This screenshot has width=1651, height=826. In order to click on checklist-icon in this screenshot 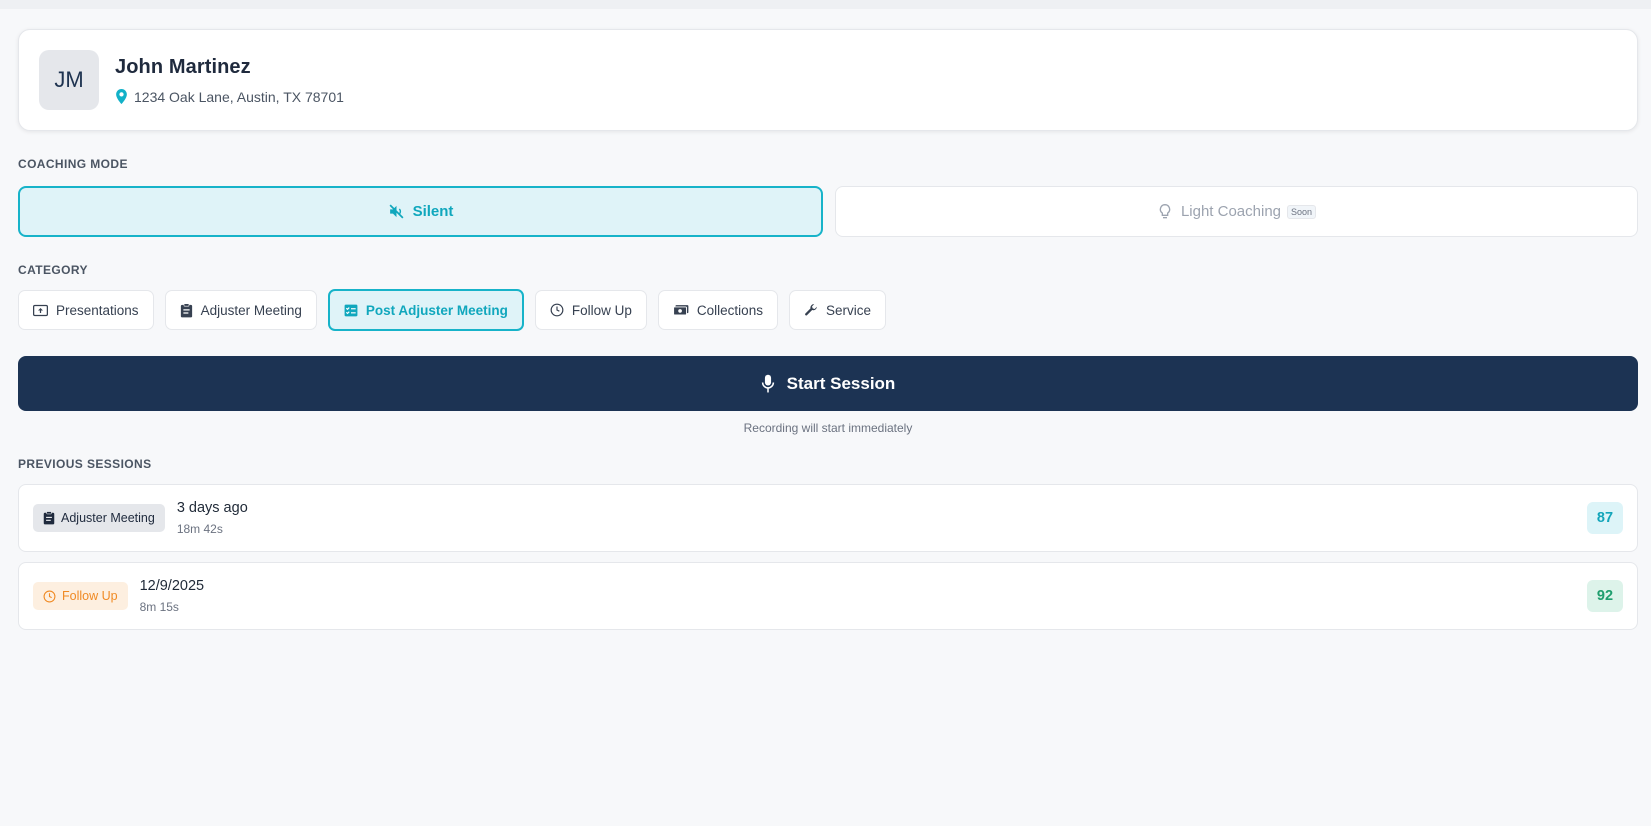, I will do `click(351, 310)`.